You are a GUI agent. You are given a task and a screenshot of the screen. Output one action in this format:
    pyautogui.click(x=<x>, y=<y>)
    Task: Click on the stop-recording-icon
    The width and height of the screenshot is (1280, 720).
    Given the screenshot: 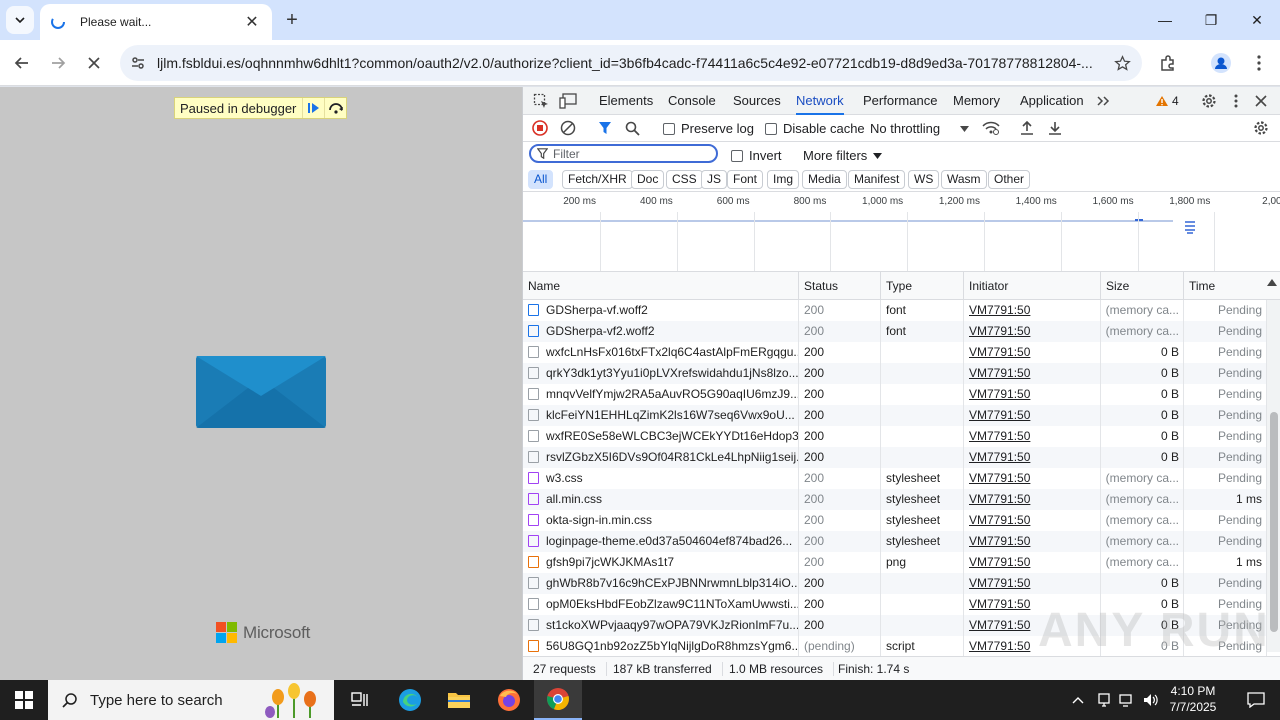 What is the action you would take?
    pyautogui.click(x=540, y=128)
    